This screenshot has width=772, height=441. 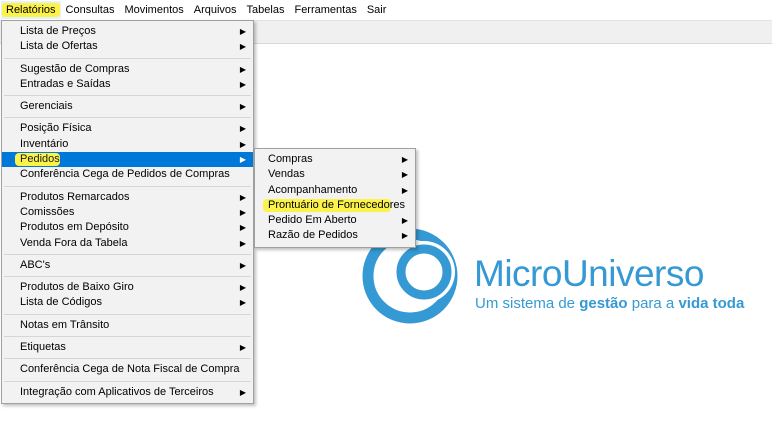 What do you see at coordinates (127, 84) in the screenshot?
I see `menu-item-entradas-e-saidas: Entradas e Saídas ▶` at bounding box center [127, 84].